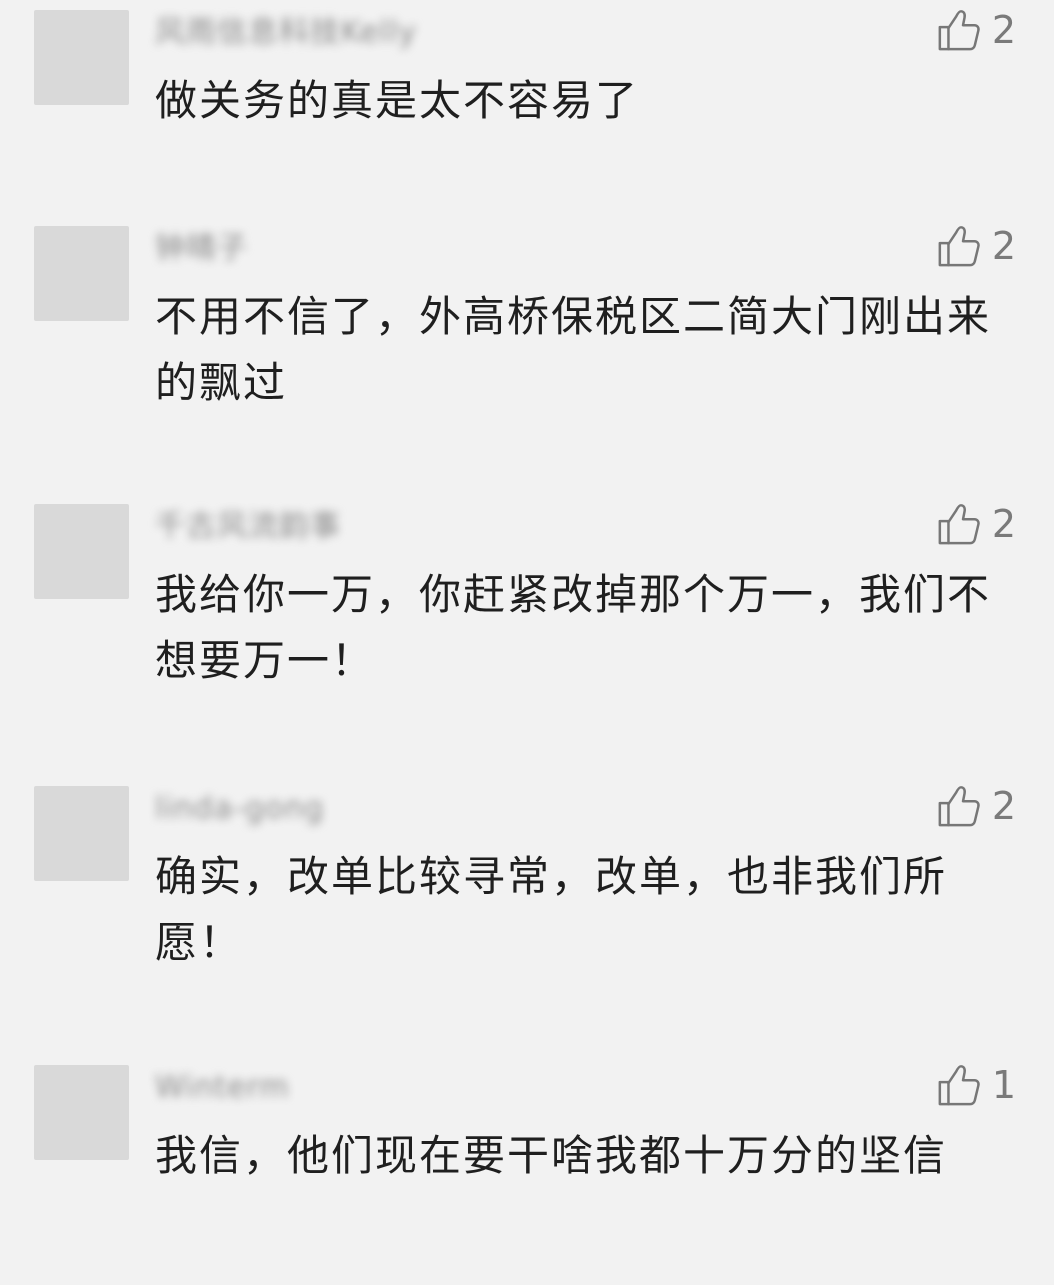 The image size is (1054, 1285). What do you see at coordinates (573, 627) in the screenshot?
I see `comment-text: 我给你一万，你赶紧改掉那个万一，我们不想要万一！` at bounding box center [573, 627].